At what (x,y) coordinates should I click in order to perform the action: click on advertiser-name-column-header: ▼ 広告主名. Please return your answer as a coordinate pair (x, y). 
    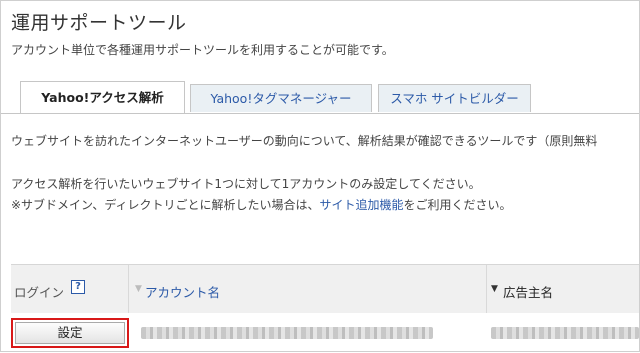
    Looking at the image, I should click on (563, 289).